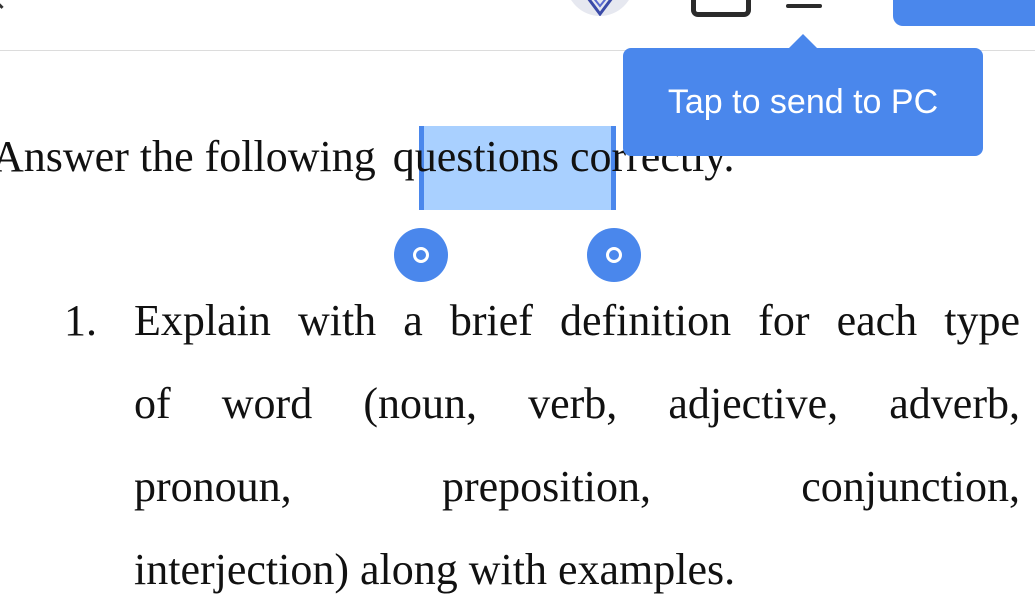 This screenshot has height=615, width=1035. Describe the element at coordinates (964, 13) in the screenshot. I see `signin-button` at that location.